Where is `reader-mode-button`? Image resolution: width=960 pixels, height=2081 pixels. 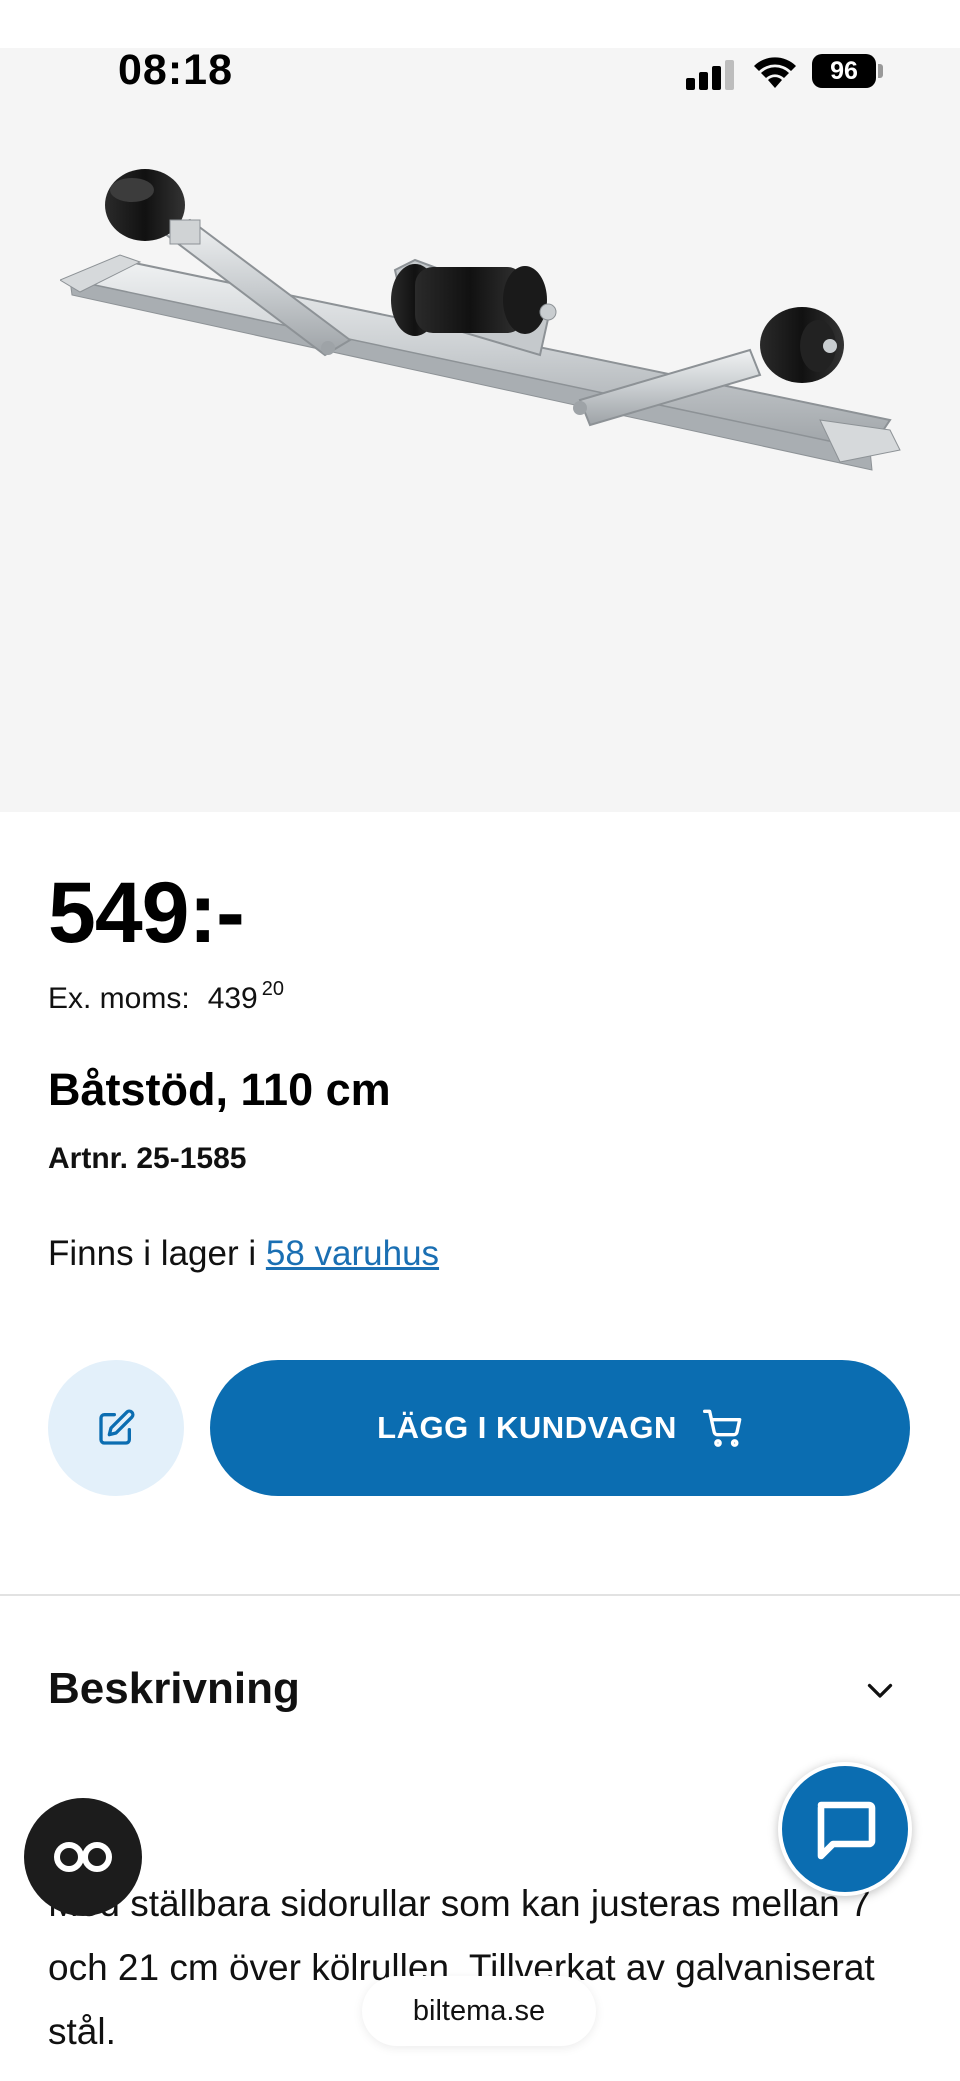 reader-mode-button is located at coordinates (83, 1857).